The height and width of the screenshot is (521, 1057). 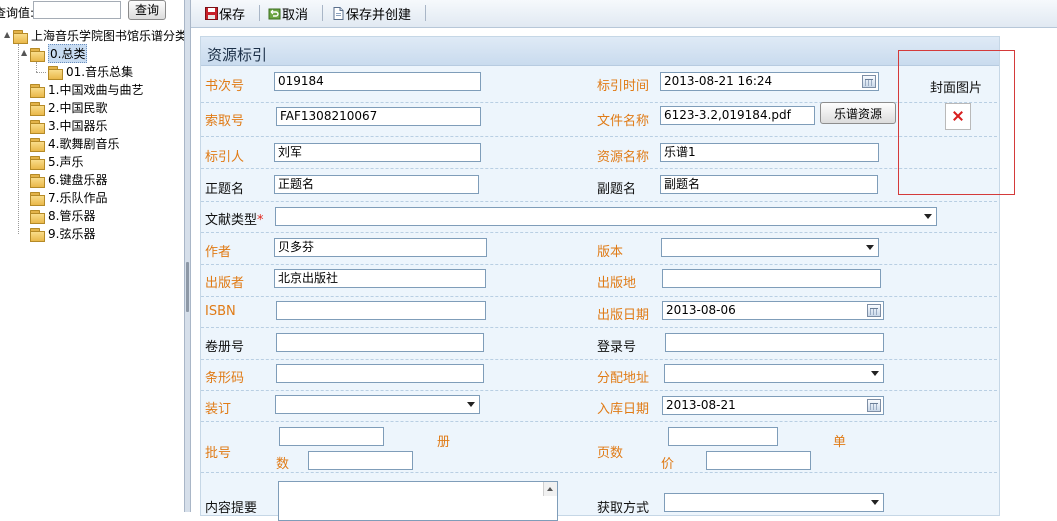 I want to click on summary-textarea, so click(x=418, y=501).